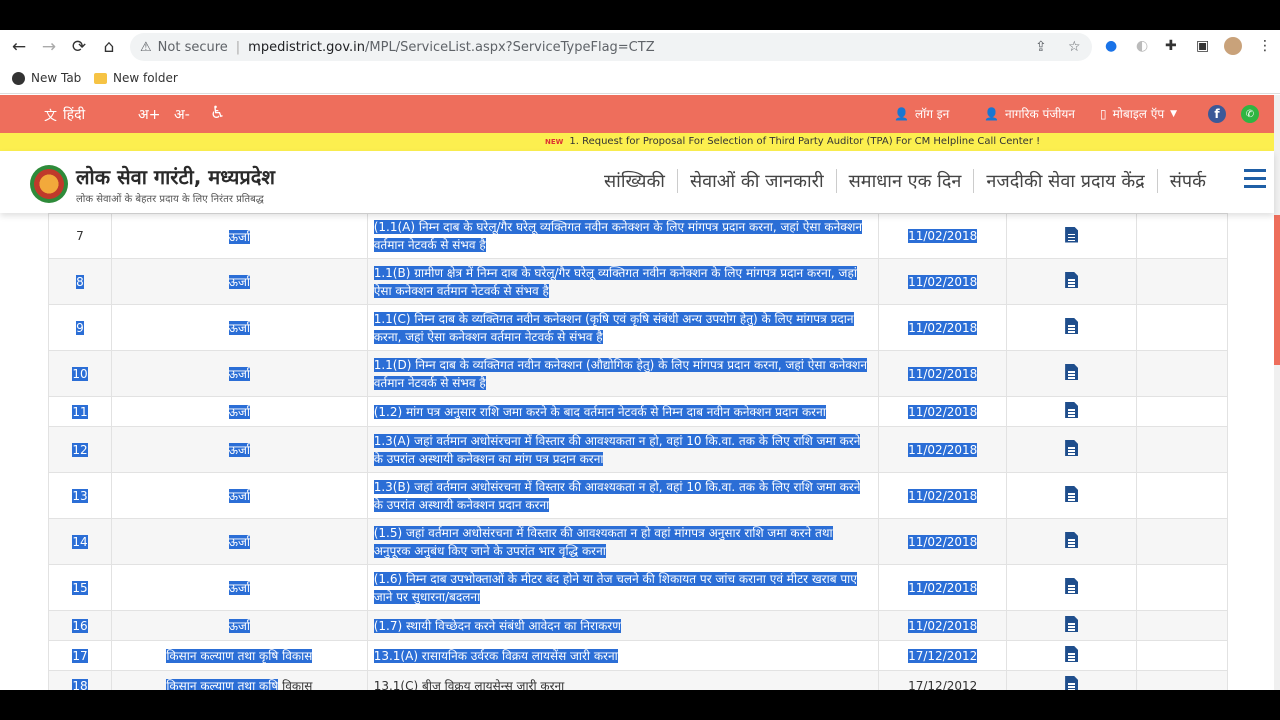  I want to click on new-badge: NEW, so click(554, 142).